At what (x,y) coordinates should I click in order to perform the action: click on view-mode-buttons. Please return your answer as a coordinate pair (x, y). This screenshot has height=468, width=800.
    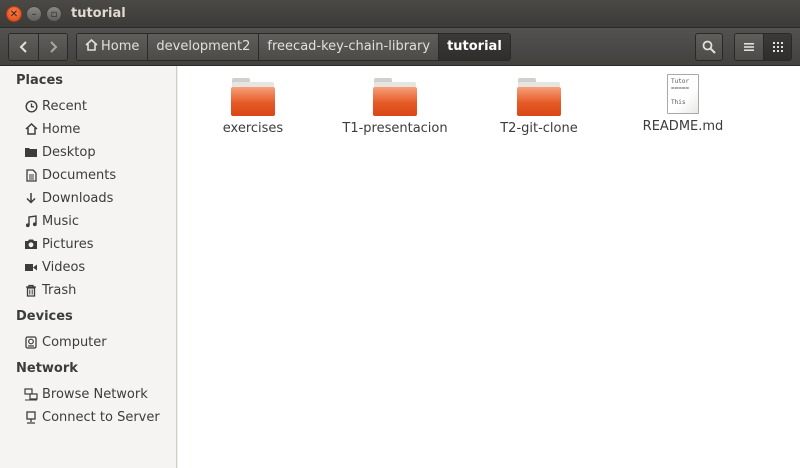
    Looking at the image, I should click on (763, 47).